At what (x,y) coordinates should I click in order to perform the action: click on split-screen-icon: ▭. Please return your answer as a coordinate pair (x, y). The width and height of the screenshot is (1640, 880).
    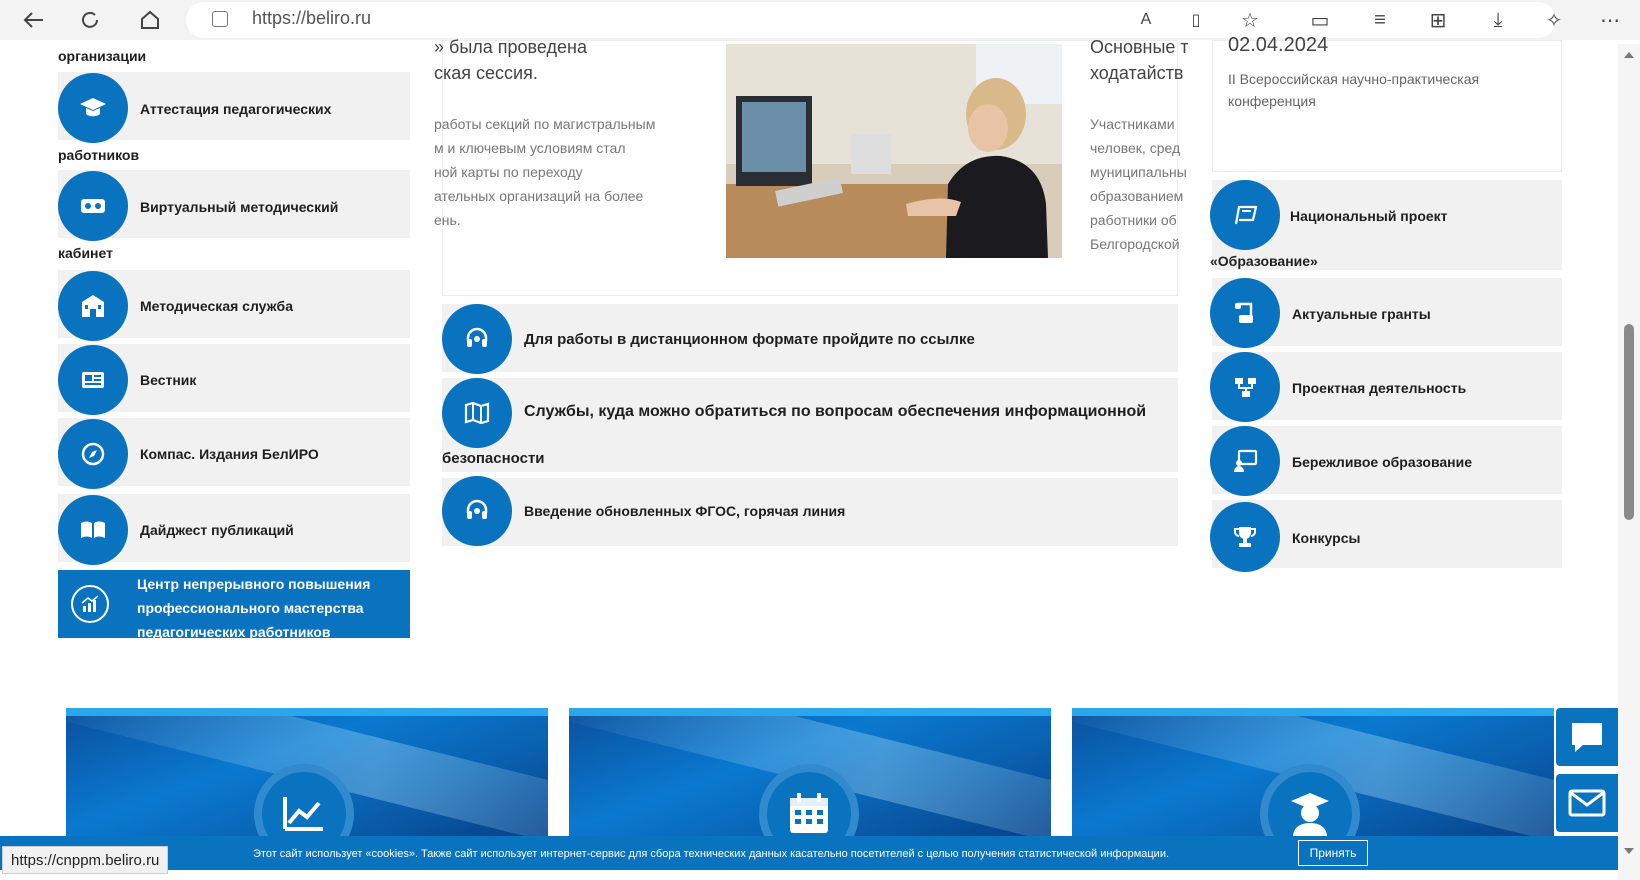
    Looking at the image, I should click on (1320, 20).